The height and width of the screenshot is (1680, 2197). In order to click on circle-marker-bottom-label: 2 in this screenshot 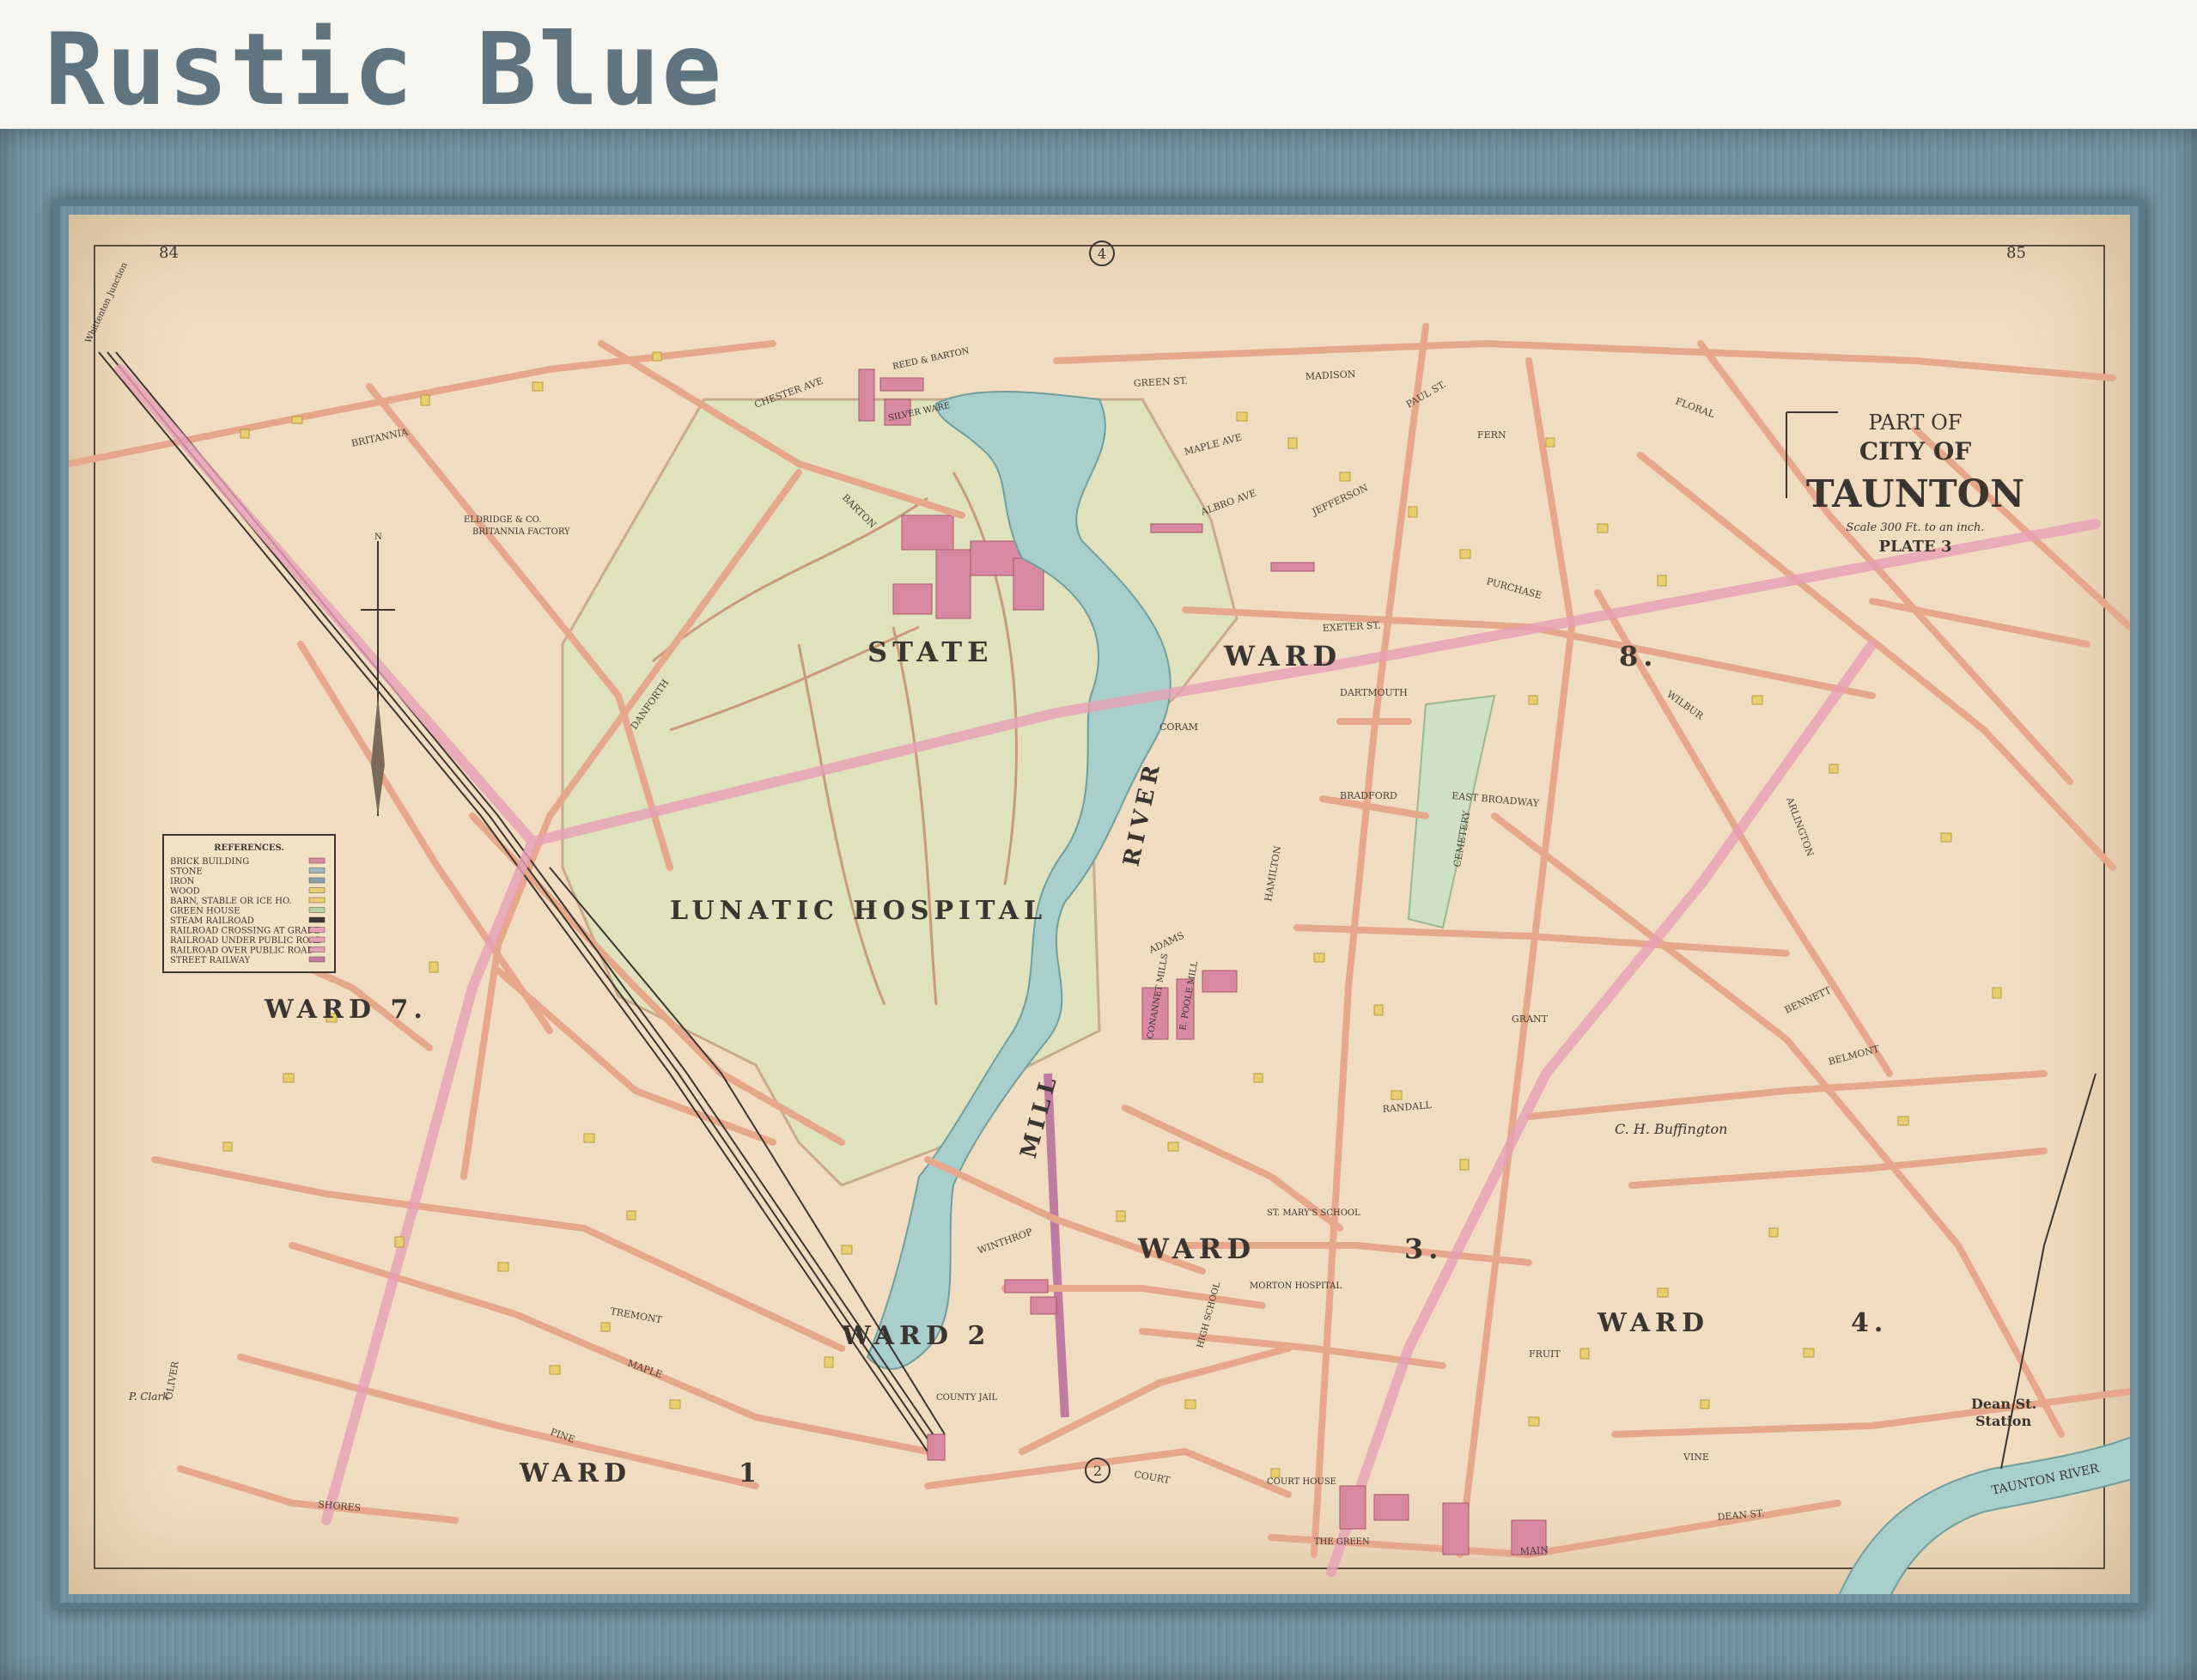, I will do `click(1097, 1471)`.